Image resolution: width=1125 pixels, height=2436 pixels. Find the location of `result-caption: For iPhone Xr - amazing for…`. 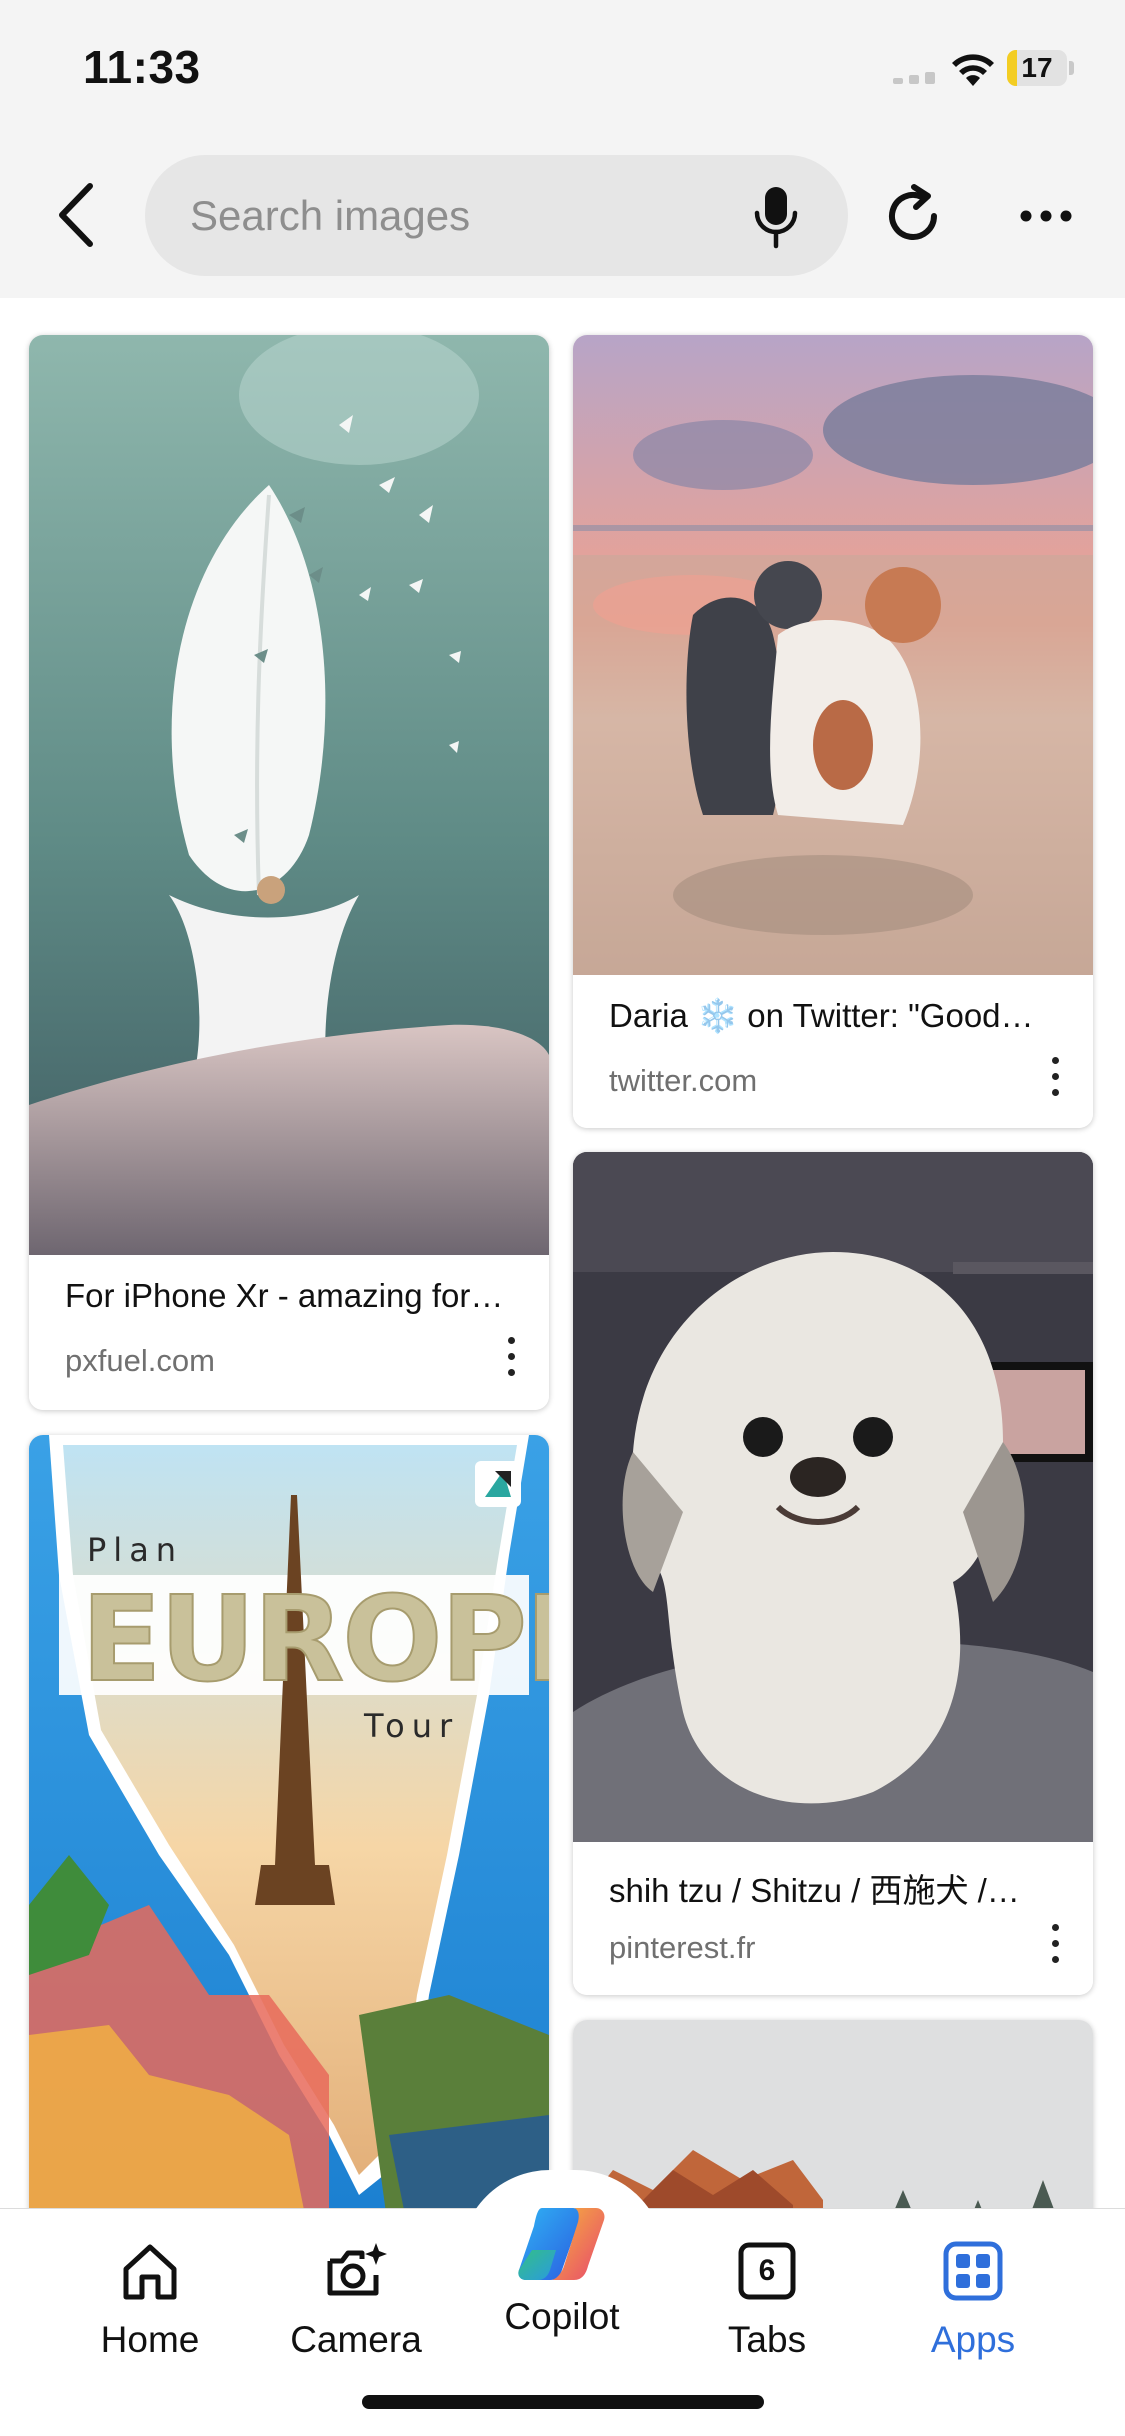

result-caption: For iPhone Xr - amazing for… is located at coordinates (285, 1296).